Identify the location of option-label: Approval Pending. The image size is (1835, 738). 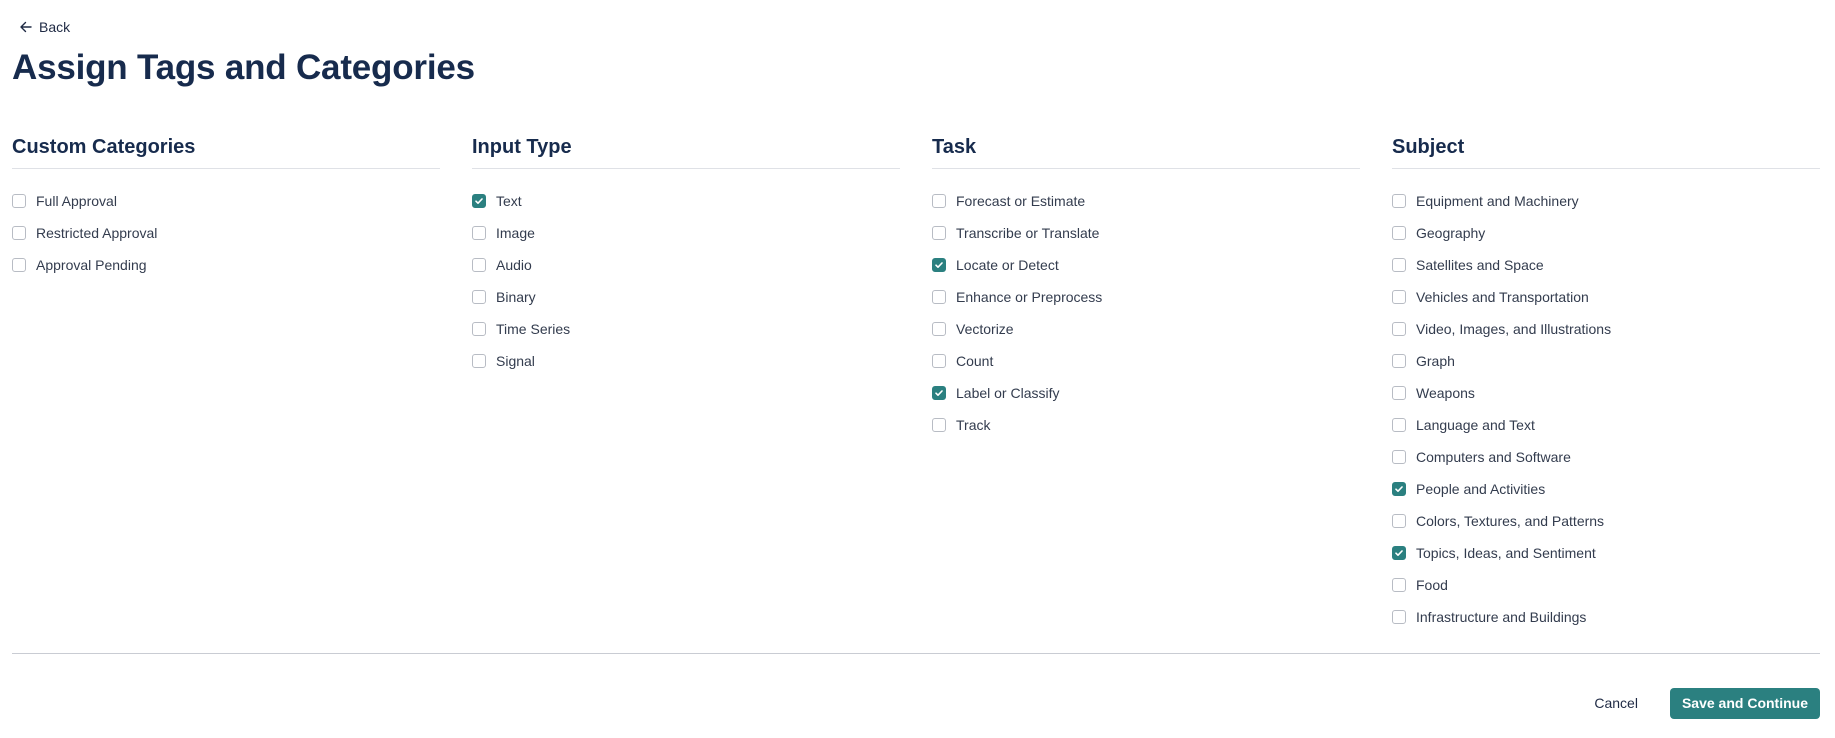
(91, 265).